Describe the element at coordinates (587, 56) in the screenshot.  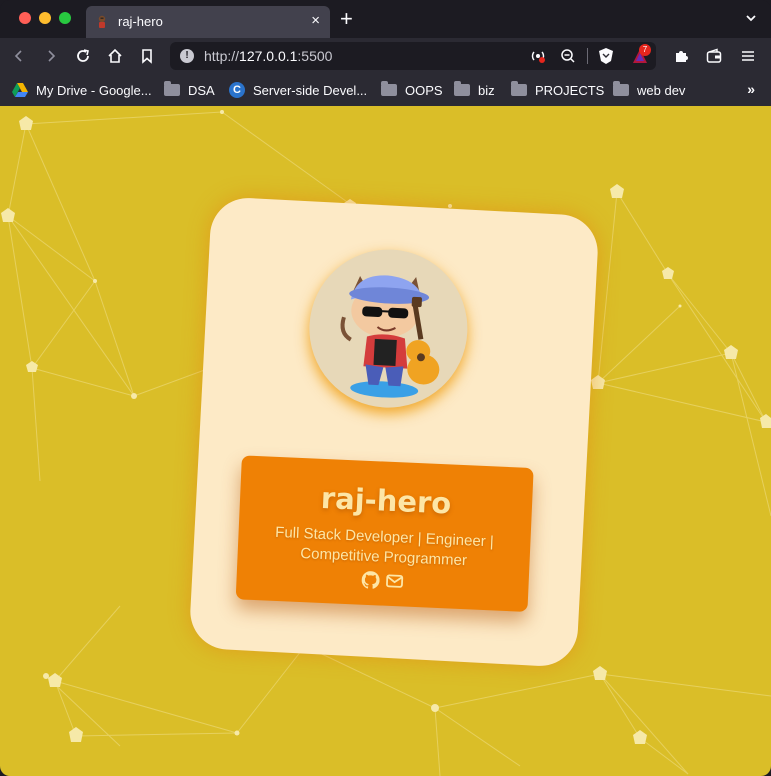
I see `url-separator` at that location.